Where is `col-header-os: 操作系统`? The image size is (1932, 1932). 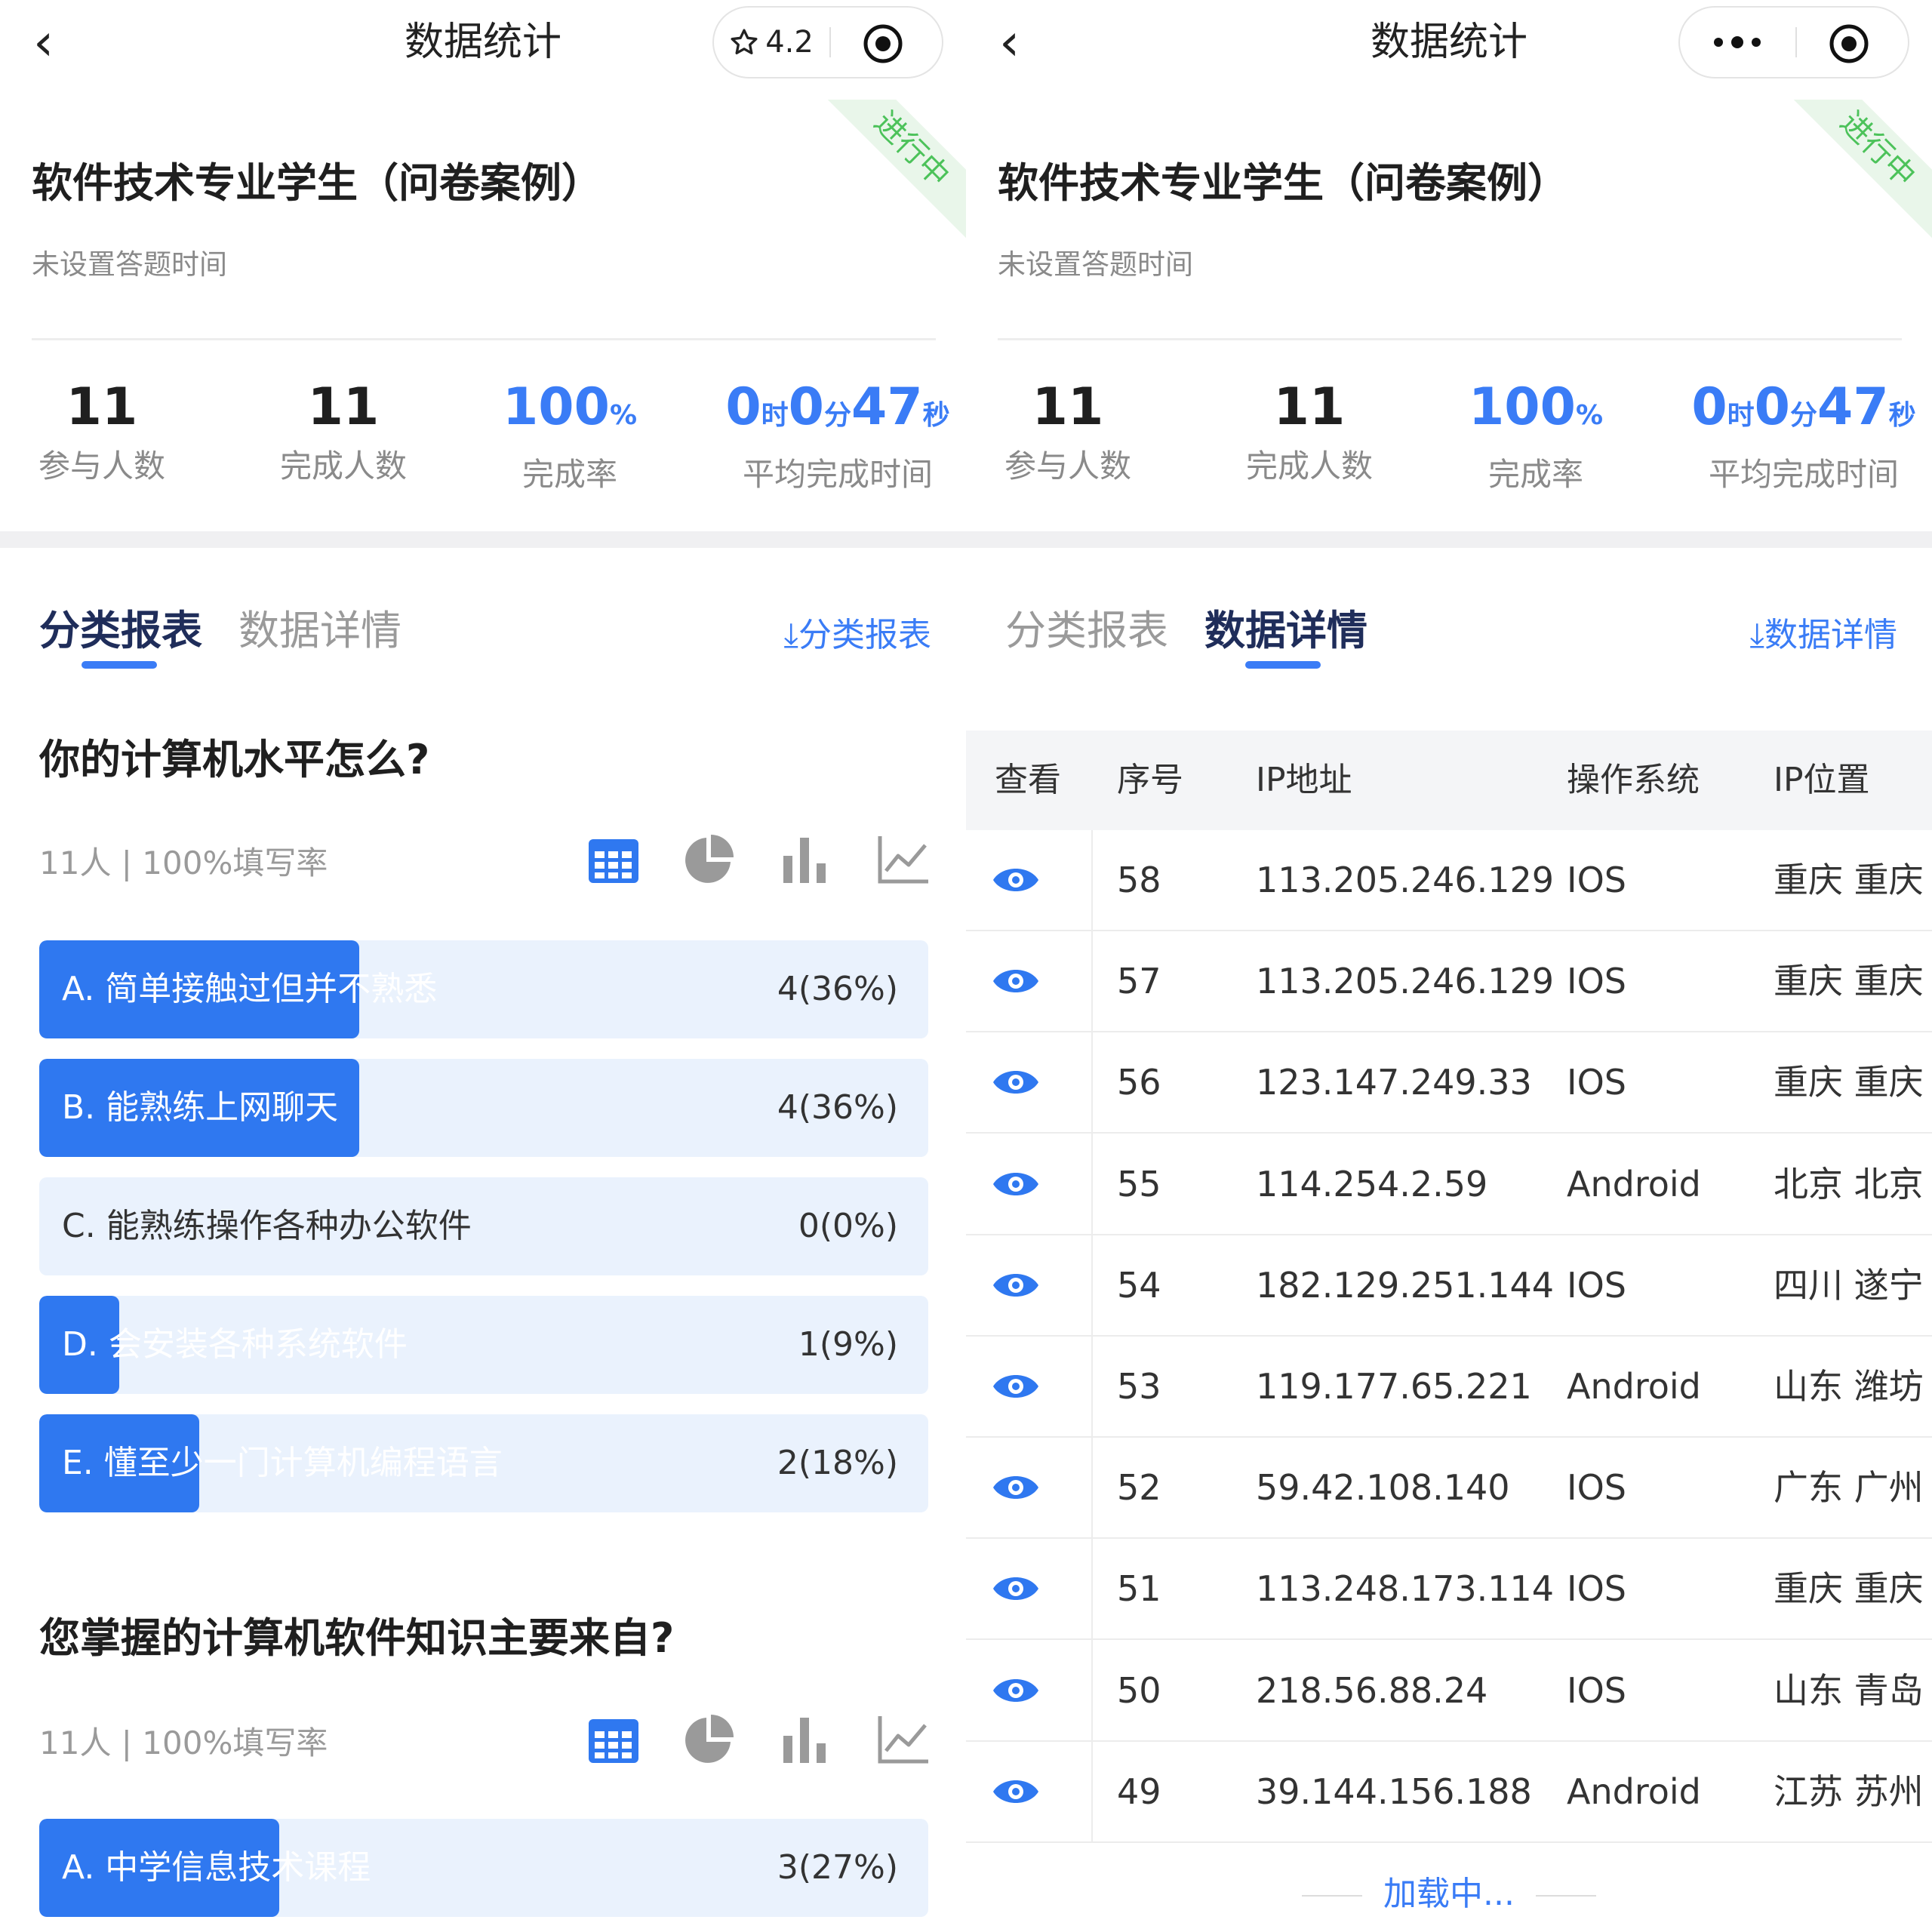
col-header-os: 操作系统 is located at coordinates (1633, 780).